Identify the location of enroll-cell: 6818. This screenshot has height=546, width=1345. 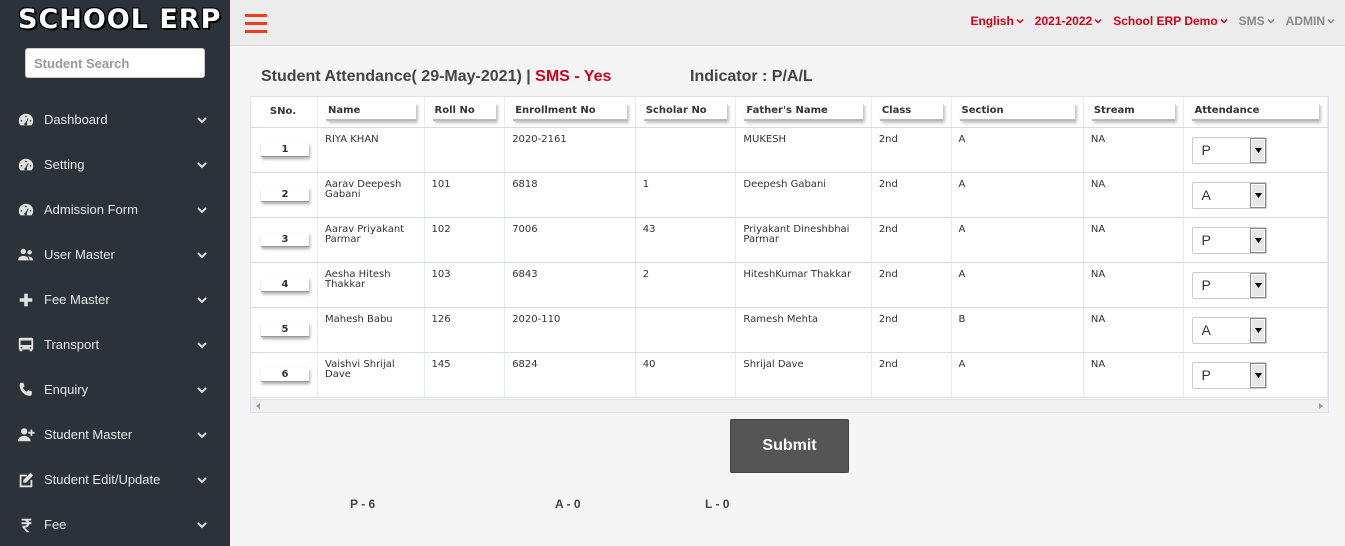
(570, 195).